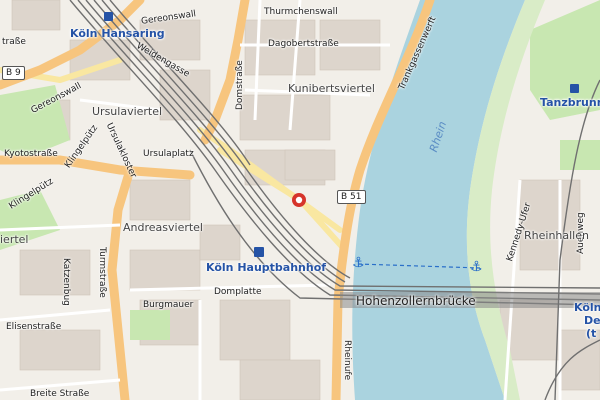  What do you see at coordinates (301, 12) in the screenshot?
I see `street-label-thurmchenswall: Thurmchenswall` at bounding box center [301, 12].